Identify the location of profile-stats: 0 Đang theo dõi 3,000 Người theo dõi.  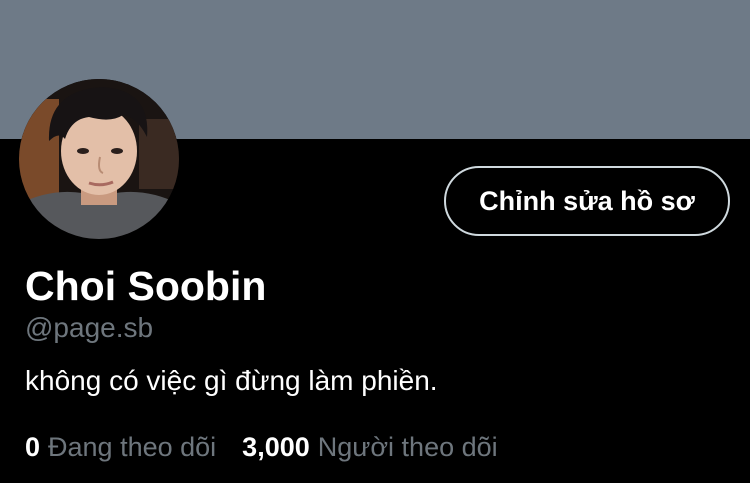
(261, 447).